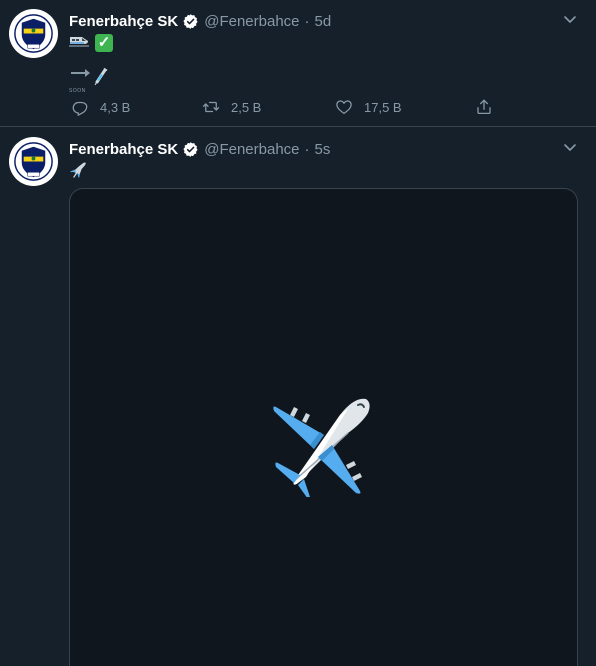 The image size is (596, 666). Describe the element at coordinates (199, 149) in the screenshot. I see `tweet-header: Fenerbahçe SK @Fenerbahce · 5s` at that location.